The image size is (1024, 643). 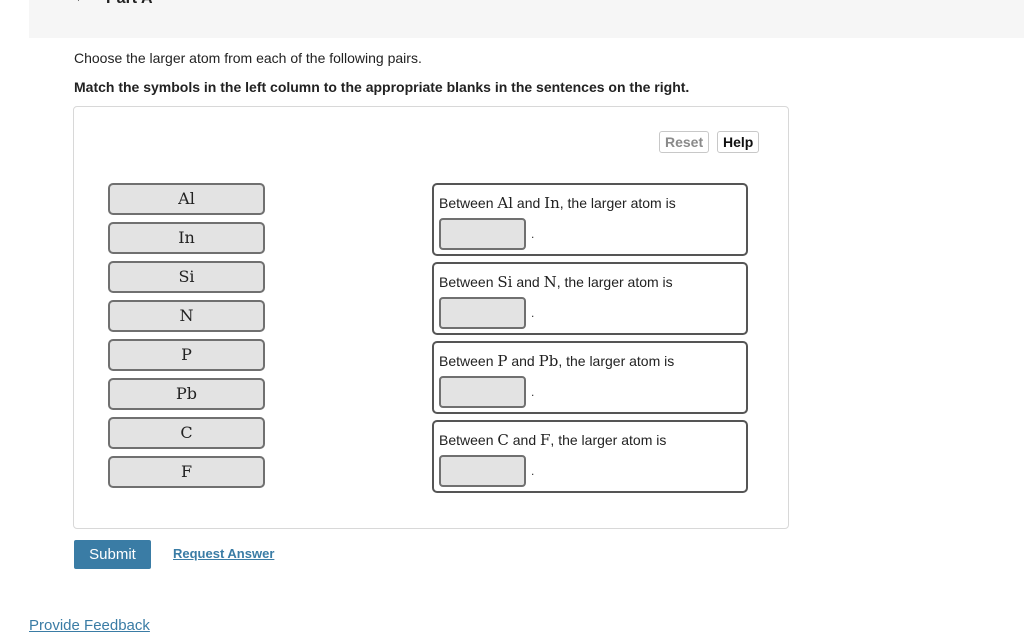 I want to click on request-answer-link: Request Answer, so click(x=223, y=553).